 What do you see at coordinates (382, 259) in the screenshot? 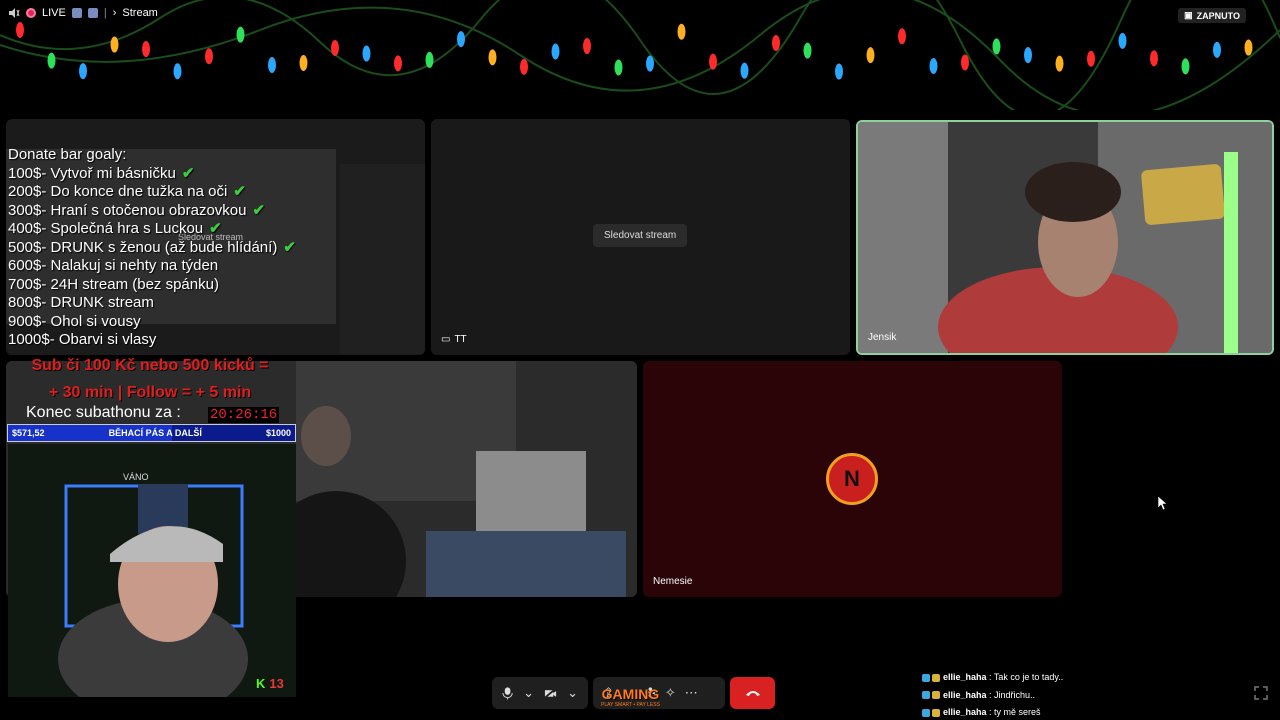
I see `shared-screen-sidebar` at bounding box center [382, 259].